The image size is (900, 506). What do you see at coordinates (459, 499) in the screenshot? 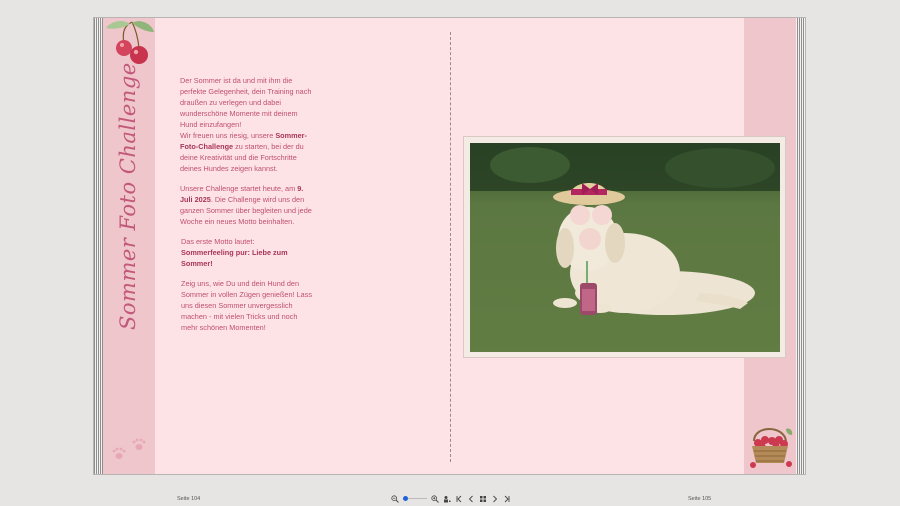
I see `first-page-icon` at bounding box center [459, 499].